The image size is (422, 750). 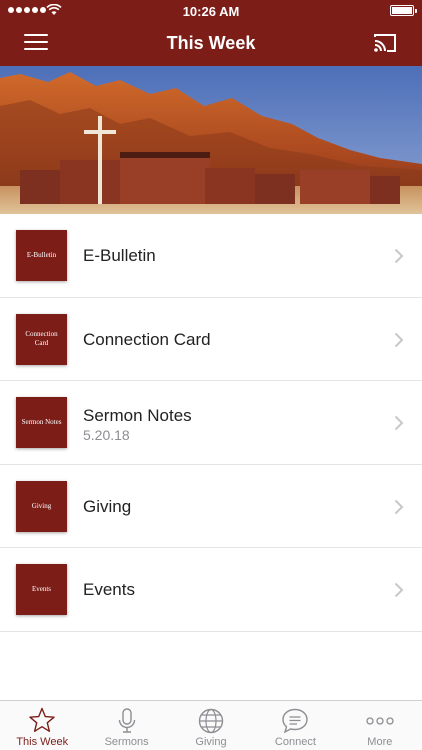 I want to click on tab-label: This Week, so click(x=42, y=742).